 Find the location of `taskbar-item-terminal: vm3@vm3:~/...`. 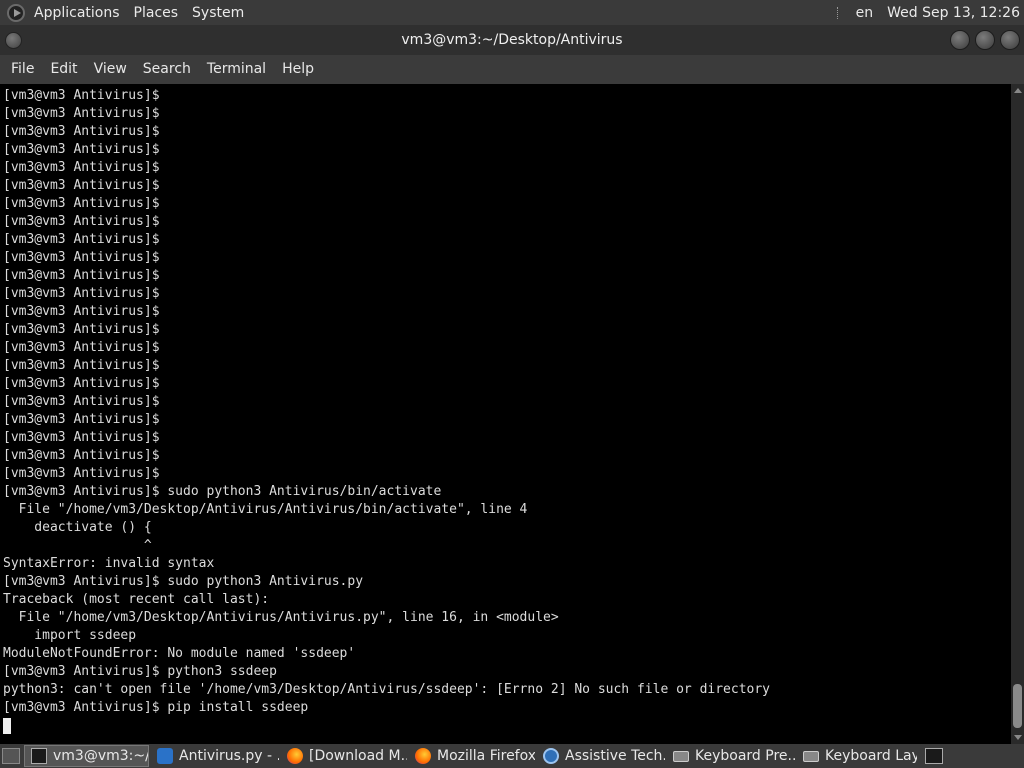

taskbar-item-terminal: vm3@vm3:~/... is located at coordinates (86, 756).